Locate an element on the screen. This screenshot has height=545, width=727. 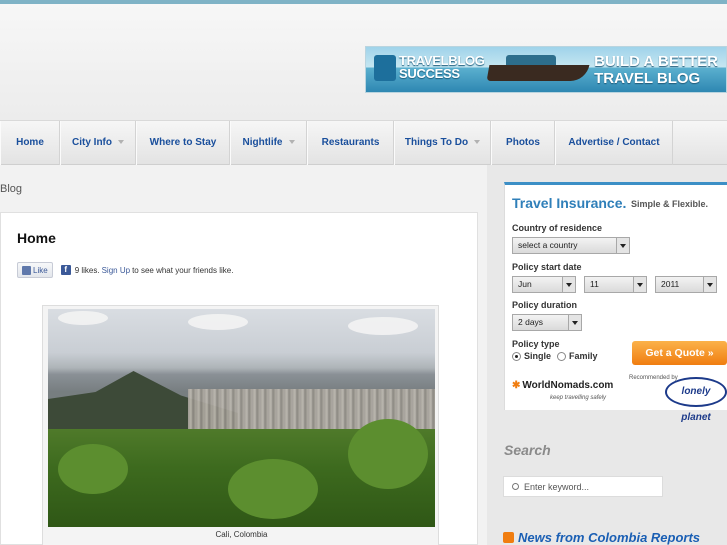
nav-where-to-stay: Where to Stay is located at coordinates (183, 143).